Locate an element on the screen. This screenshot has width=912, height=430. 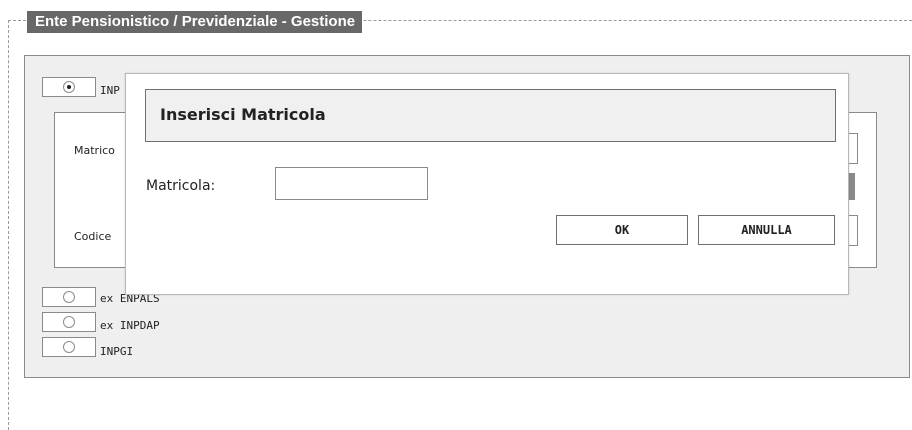
codice-label-bg: Codice is located at coordinates (93, 236).